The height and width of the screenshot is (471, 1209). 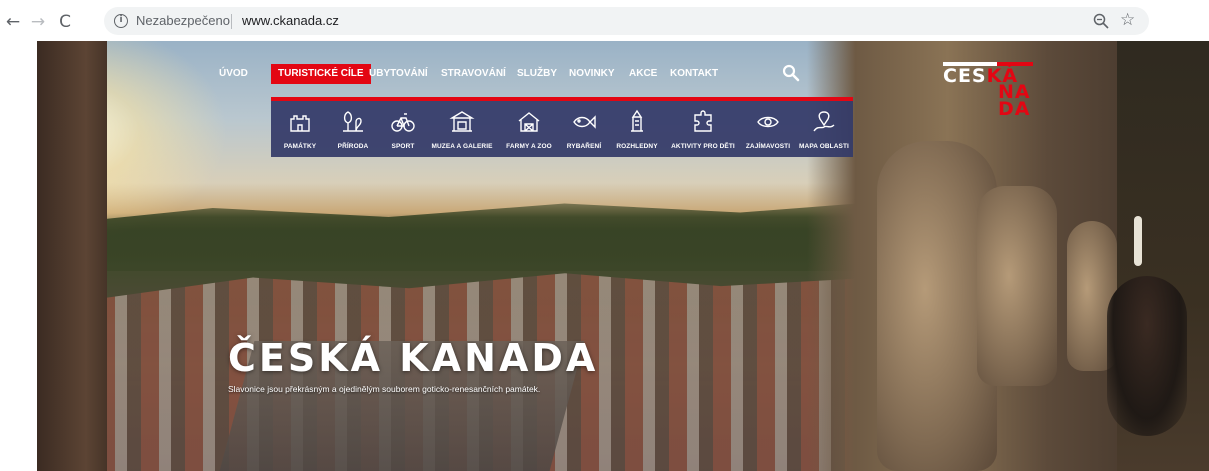 What do you see at coordinates (462, 121) in the screenshot?
I see `museum-icon` at bounding box center [462, 121].